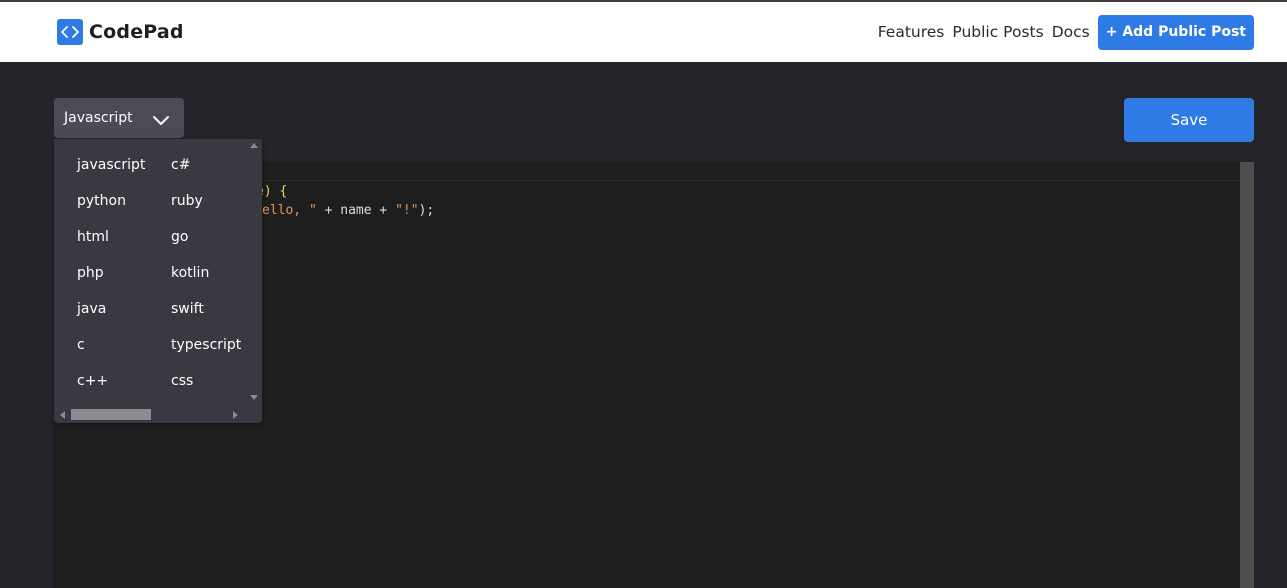 This screenshot has width=1287, height=588. I want to click on language-option-c: c, so click(124, 345).